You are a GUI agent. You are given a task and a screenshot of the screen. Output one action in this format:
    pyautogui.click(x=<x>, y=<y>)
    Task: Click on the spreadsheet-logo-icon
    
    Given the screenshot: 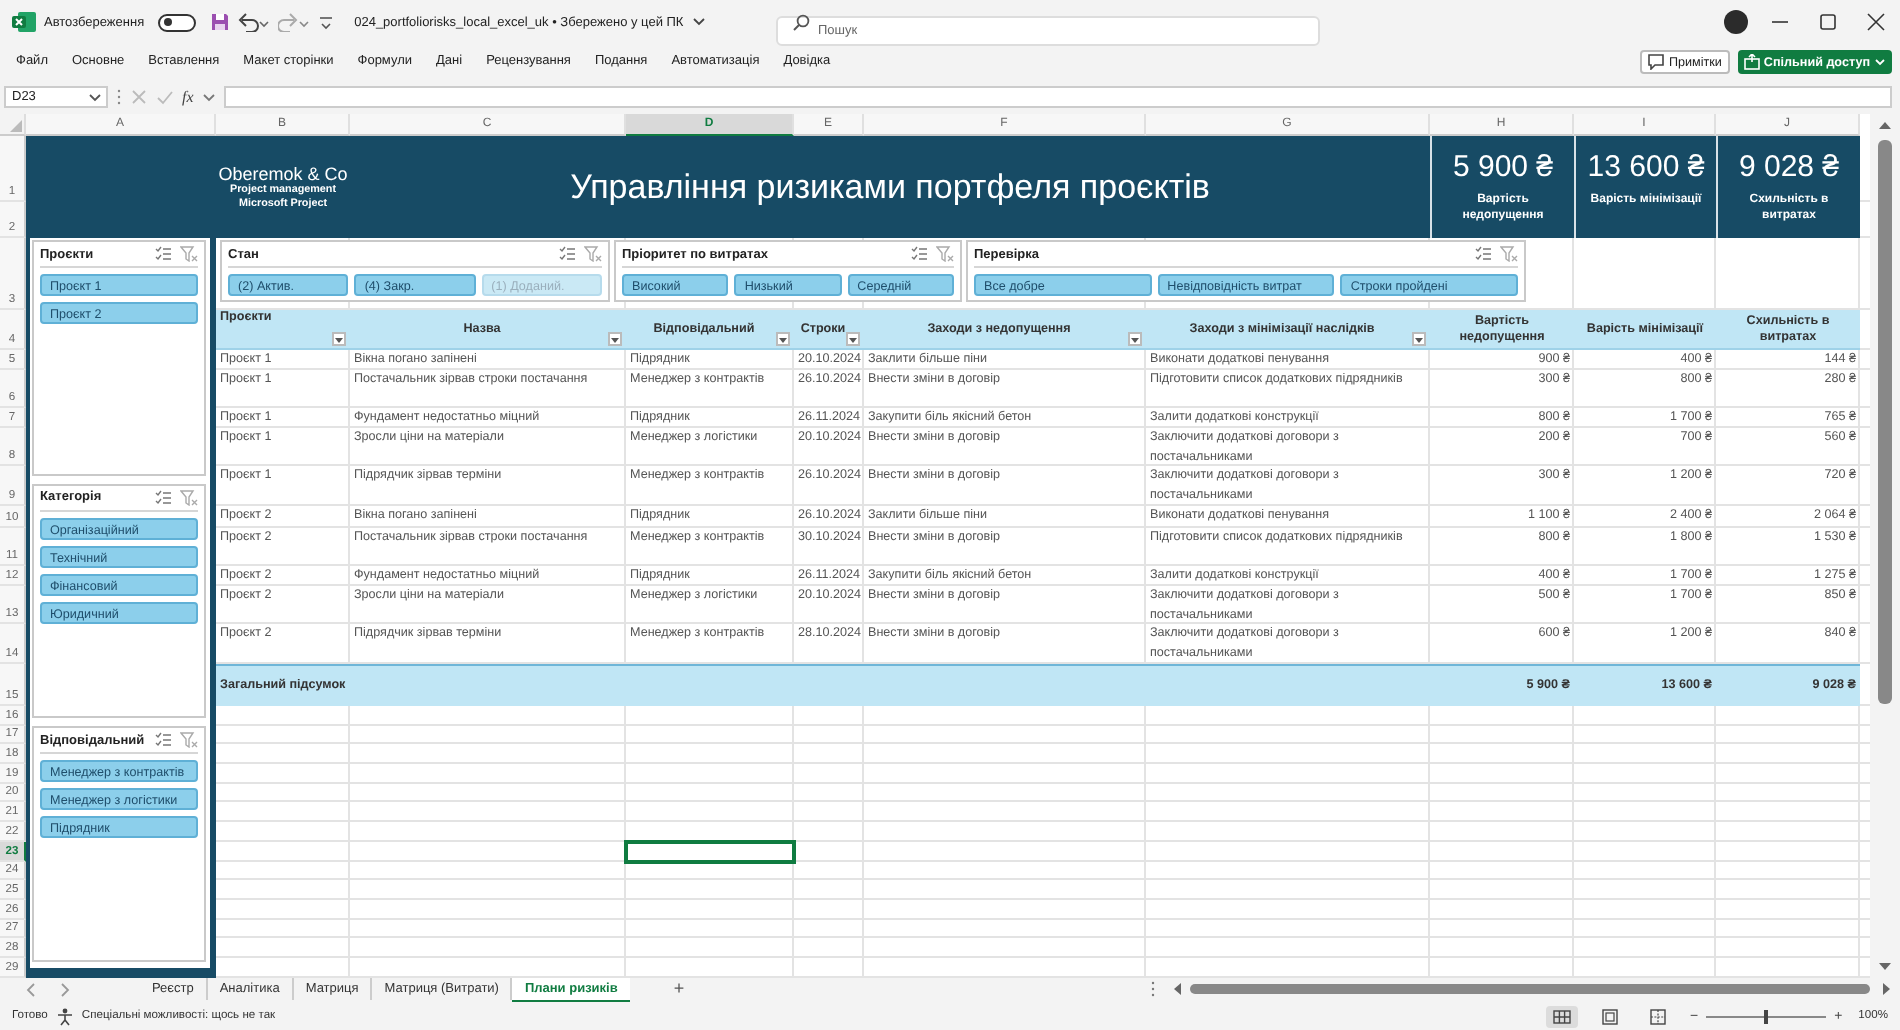 What is the action you would take?
    pyautogui.click(x=24, y=22)
    